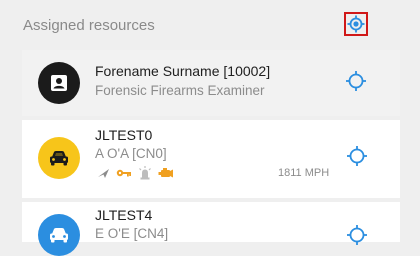  I want to click on status-icons, so click(135, 173).